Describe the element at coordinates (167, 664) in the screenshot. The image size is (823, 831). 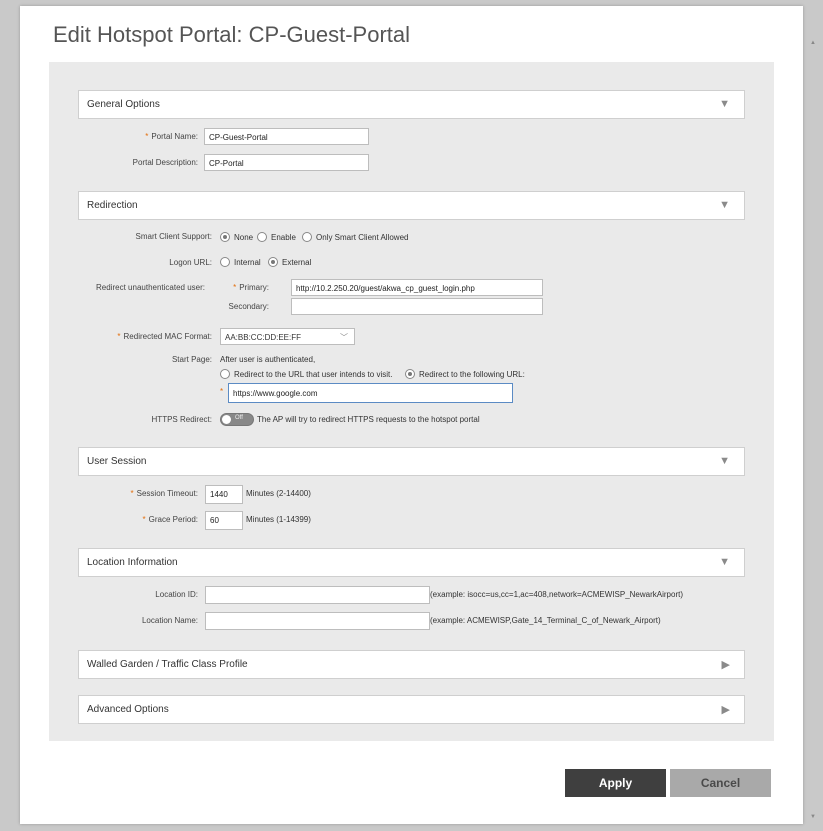
I see `section-label: Walled Garden / Traffic Class Profile` at that location.